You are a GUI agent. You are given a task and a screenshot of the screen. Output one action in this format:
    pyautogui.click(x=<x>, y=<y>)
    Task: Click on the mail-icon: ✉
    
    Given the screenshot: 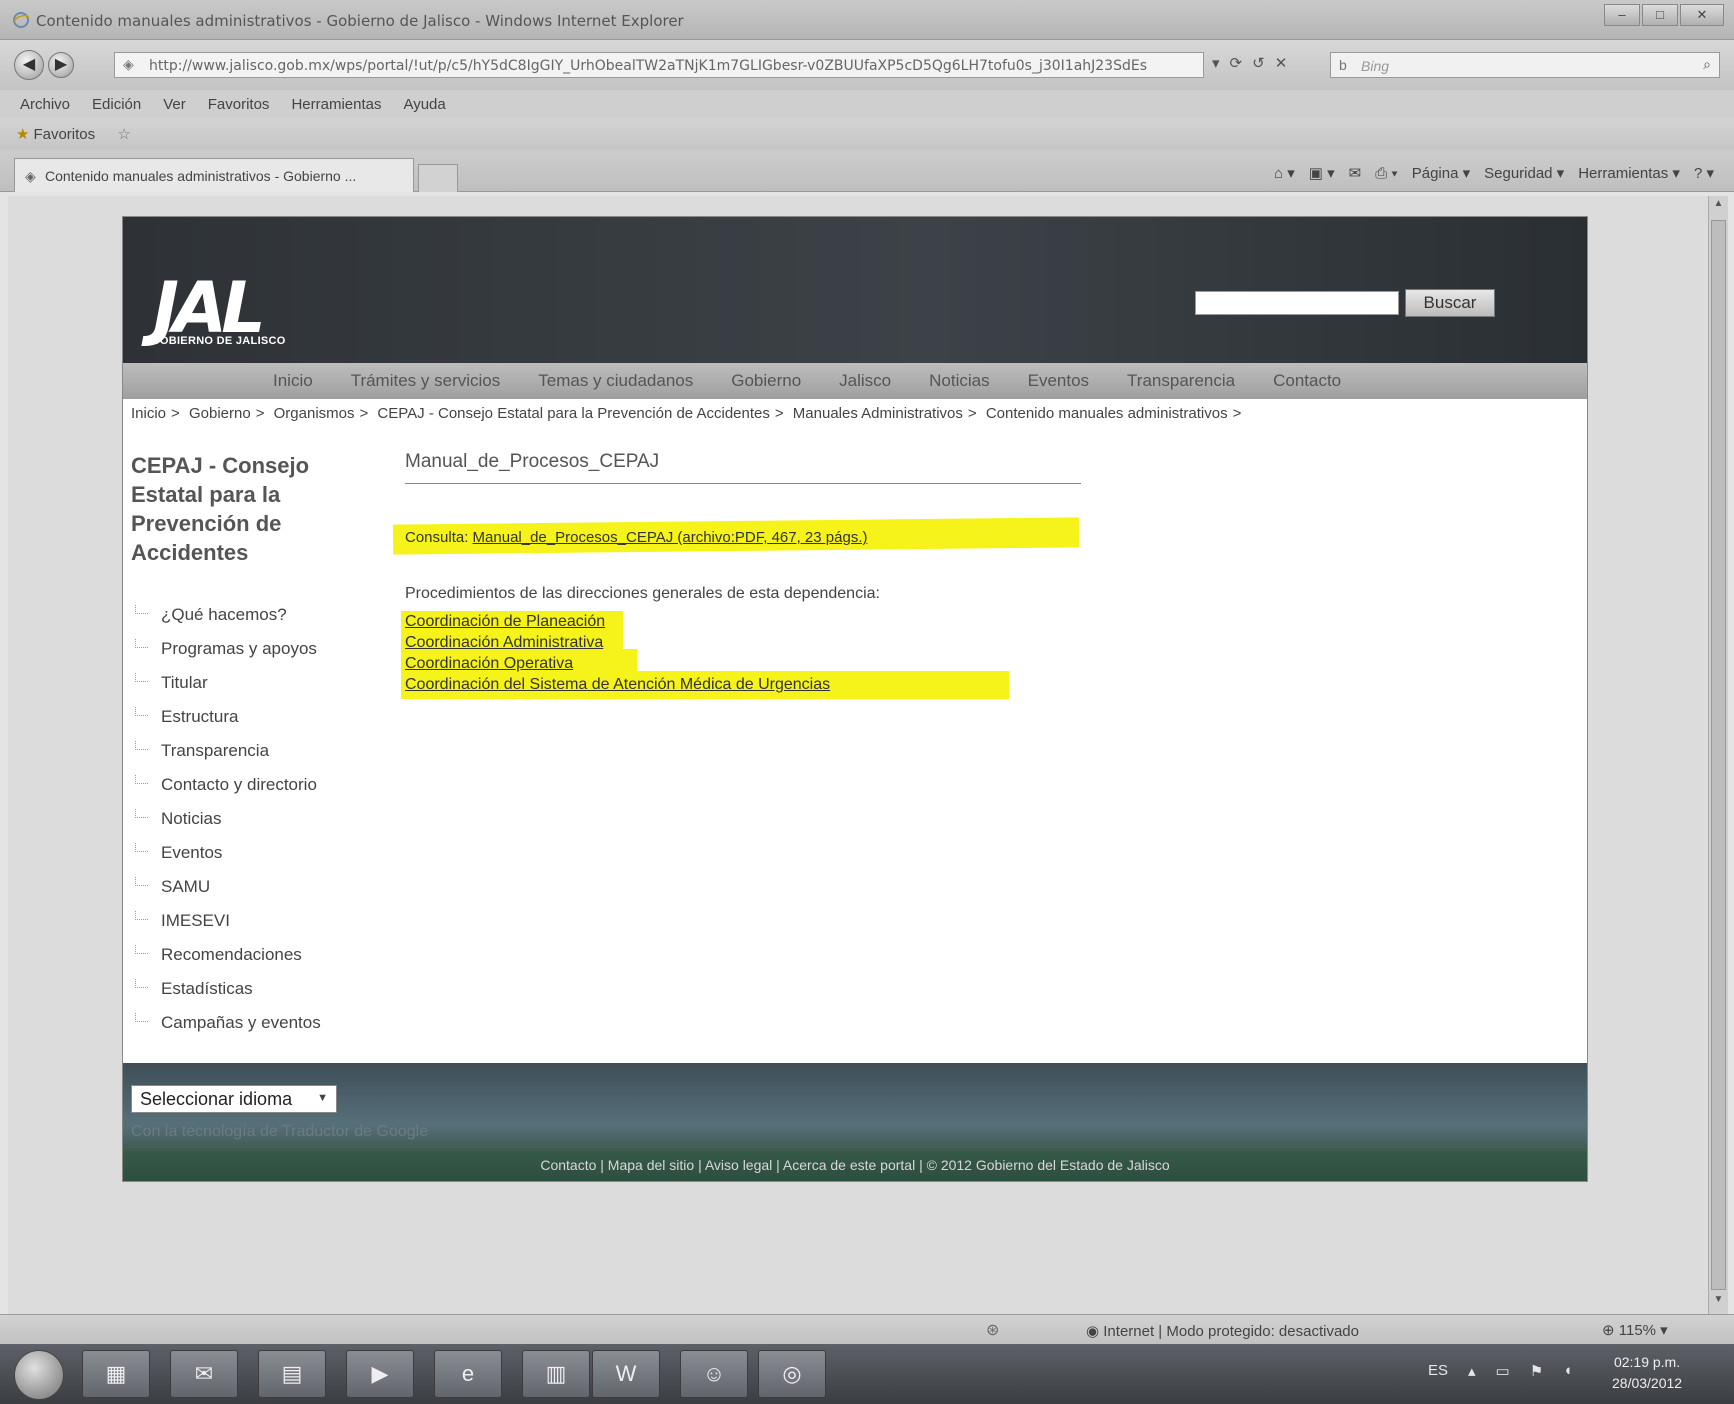 What is the action you would take?
    pyautogui.click(x=1355, y=173)
    